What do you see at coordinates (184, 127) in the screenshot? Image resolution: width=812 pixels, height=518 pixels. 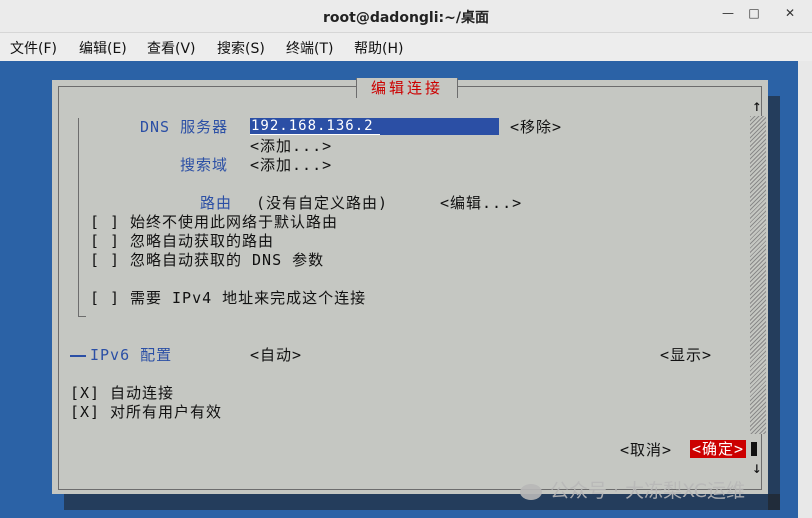 I see `dns-server-label: DNS 服务器` at bounding box center [184, 127].